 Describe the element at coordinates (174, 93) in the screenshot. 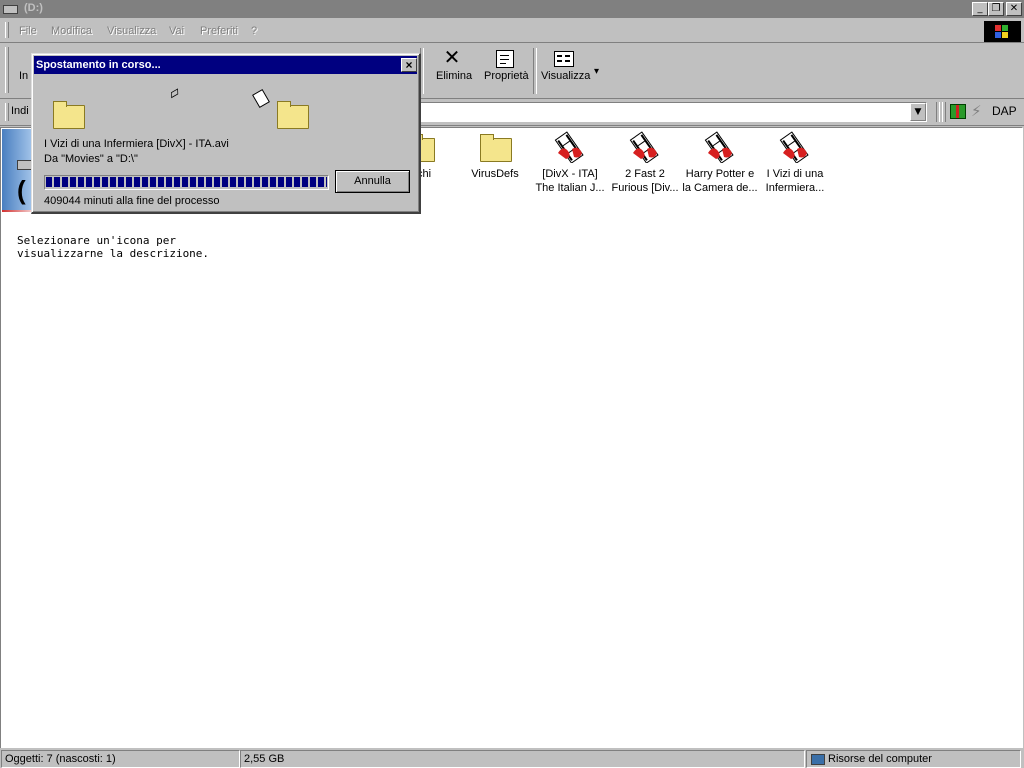

I see `flying-document-icon: ▱` at that location.